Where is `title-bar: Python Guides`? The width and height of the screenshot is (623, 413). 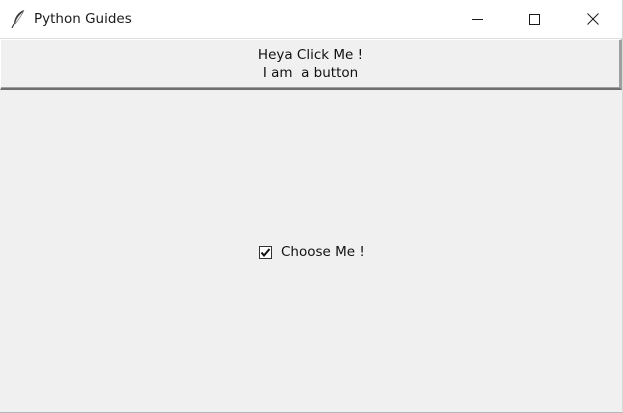
title-bar: Python Guides is located at coordinates (311, 19).